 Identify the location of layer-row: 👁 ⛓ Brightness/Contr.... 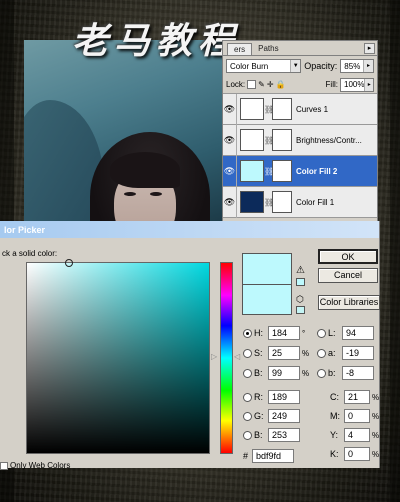
(300, 140).